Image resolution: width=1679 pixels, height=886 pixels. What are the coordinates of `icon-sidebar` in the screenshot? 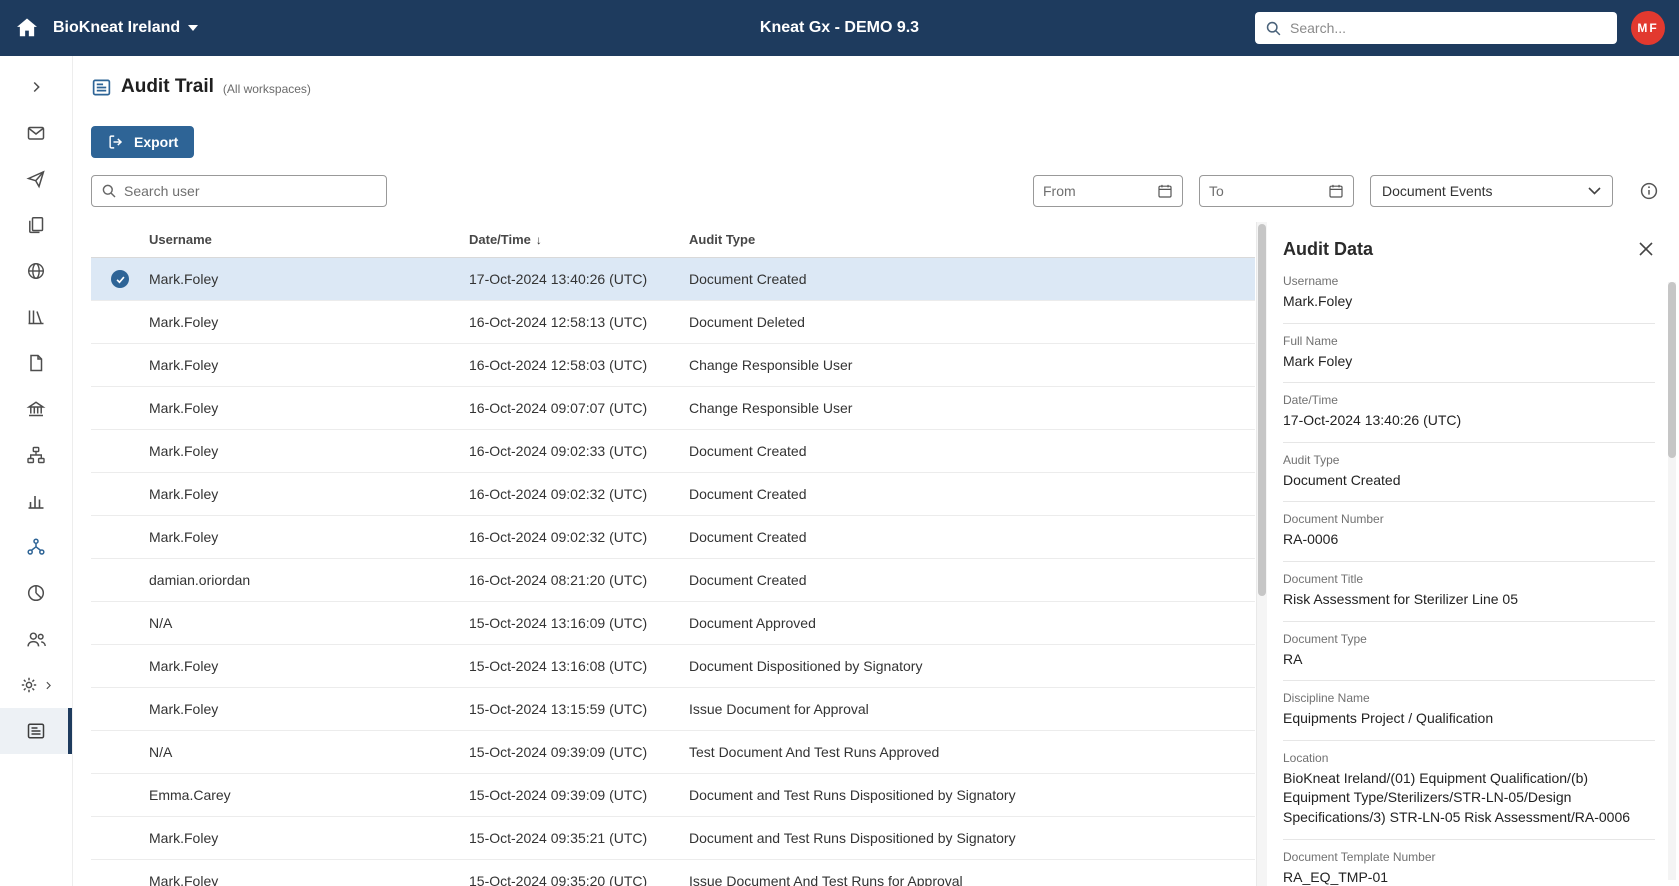 It's located at (36, 471).